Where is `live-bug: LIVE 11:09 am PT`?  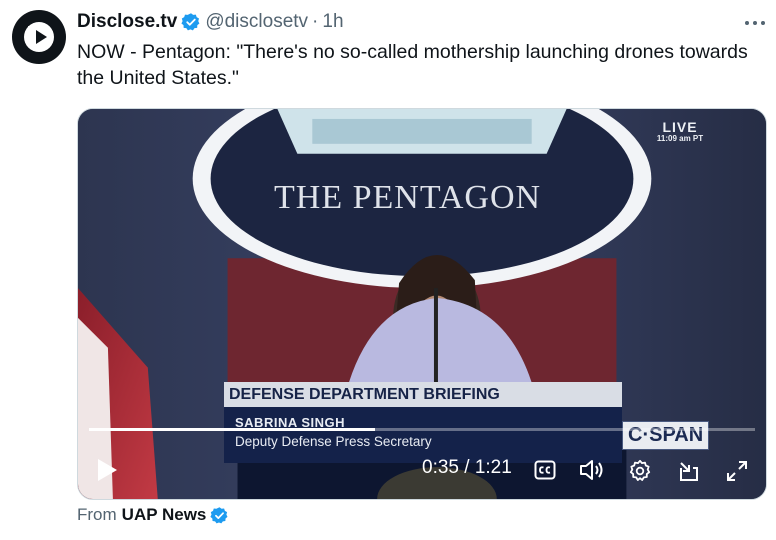
live-bug: LIVE 11:09 am PT is located at coordinates (680, 131).